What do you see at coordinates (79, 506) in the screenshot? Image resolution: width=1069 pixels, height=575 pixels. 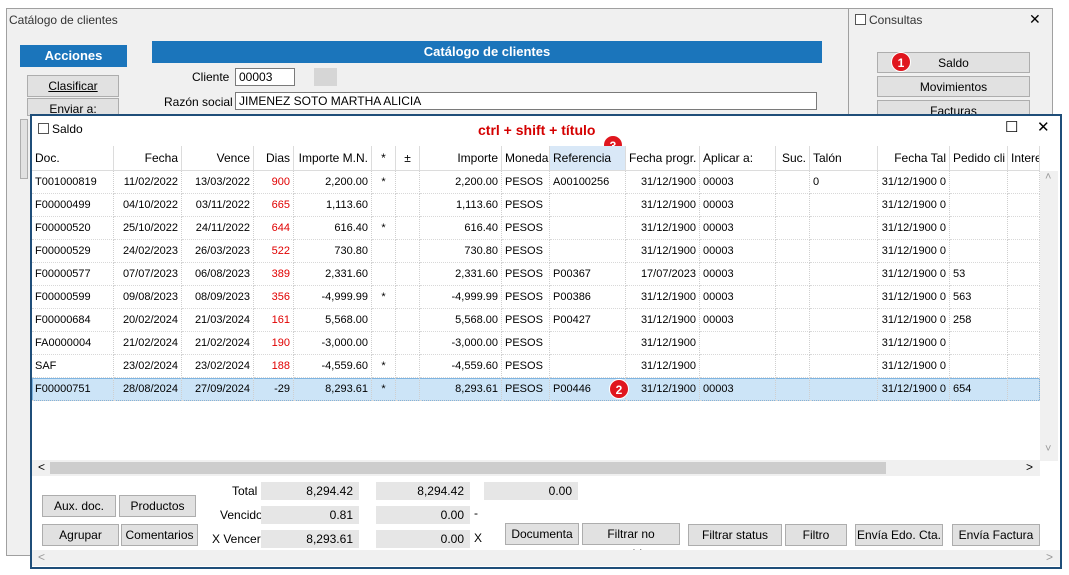 I see `aux-doc-button: Aux. doc.` at bounding box center [79, 506].